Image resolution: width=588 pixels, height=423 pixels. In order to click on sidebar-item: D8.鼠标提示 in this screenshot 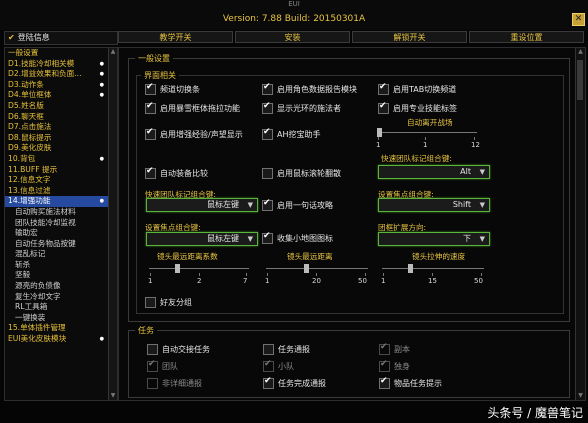, I will do `click(61, 138)`.